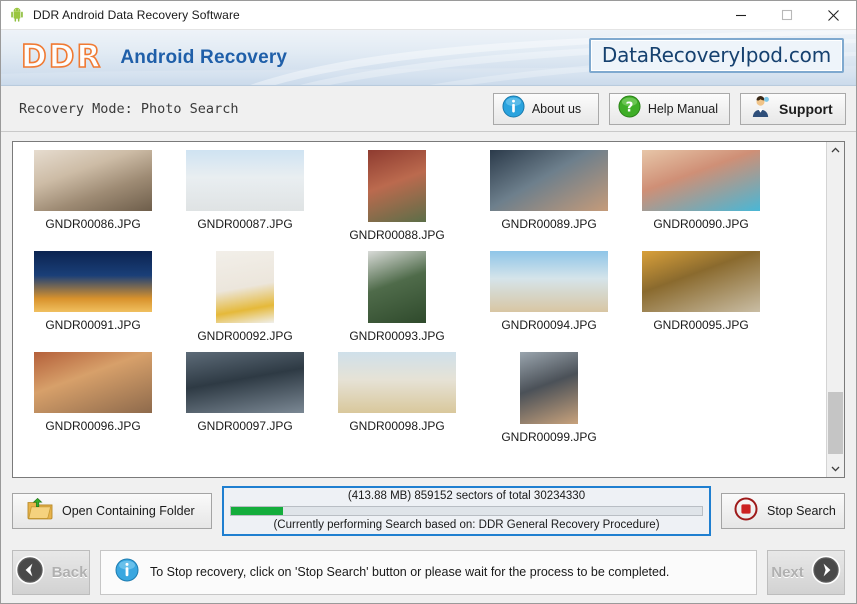 The image size is (857, 604). I want to click on help-manual-button: ? Help Manual, so click(669, 108).